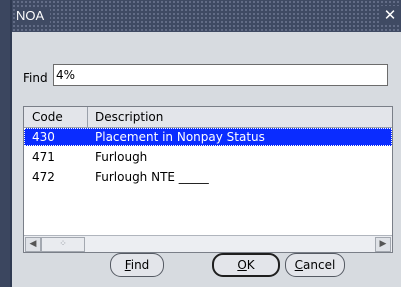 The image size is (401, 287). I want to click on list-row: 430 Placement in Nonpay Status, so click(208, 137).